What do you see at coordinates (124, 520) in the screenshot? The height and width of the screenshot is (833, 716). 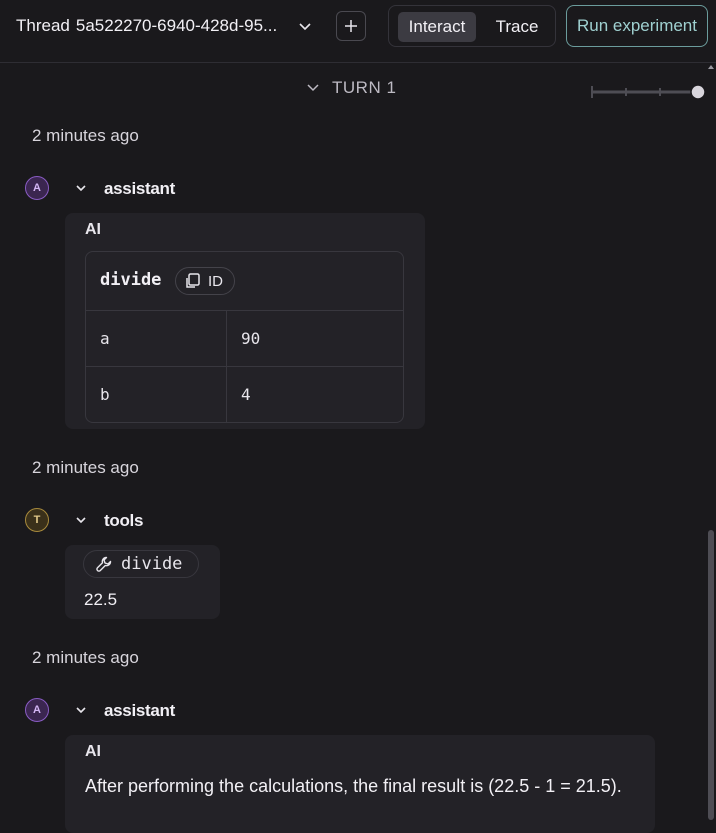 I see `message-role: tools` at bounding box center [124, 520].